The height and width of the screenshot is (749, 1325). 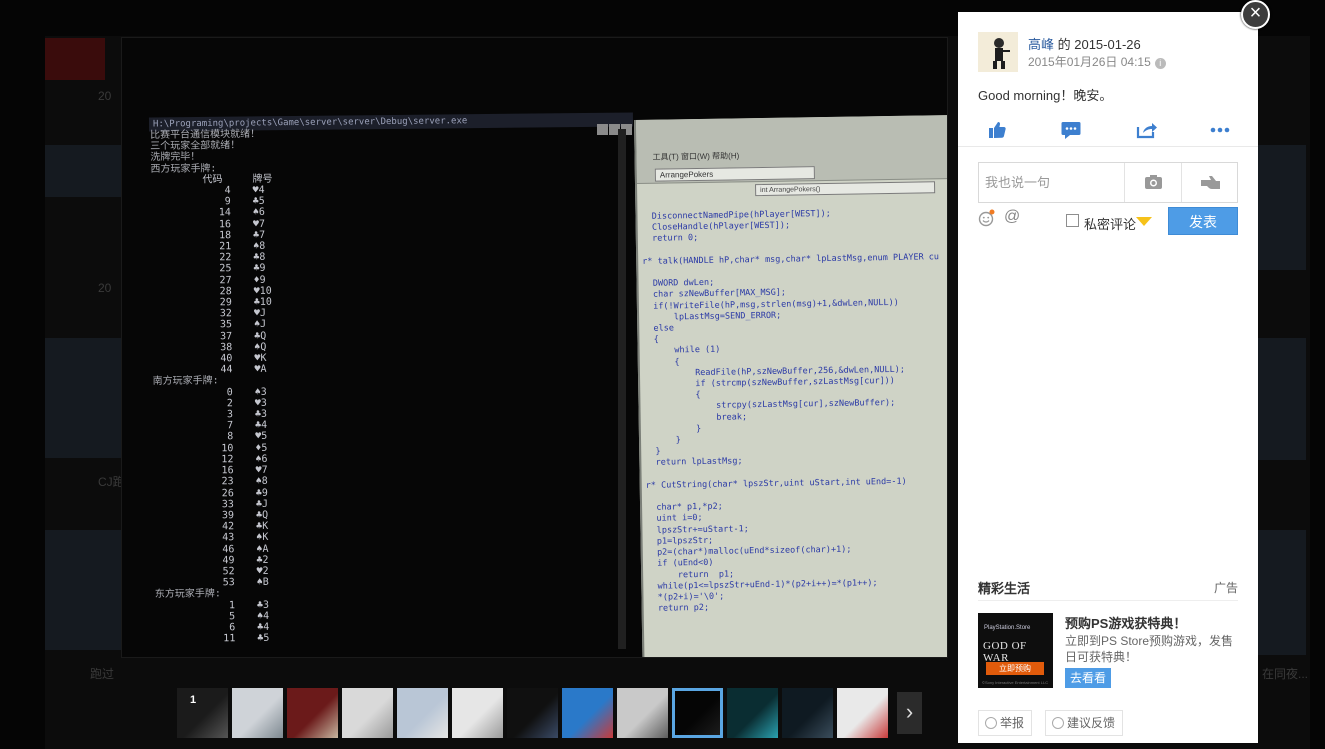 I want to click on author-name-link: 高峰, so click(x=1041, y=44).